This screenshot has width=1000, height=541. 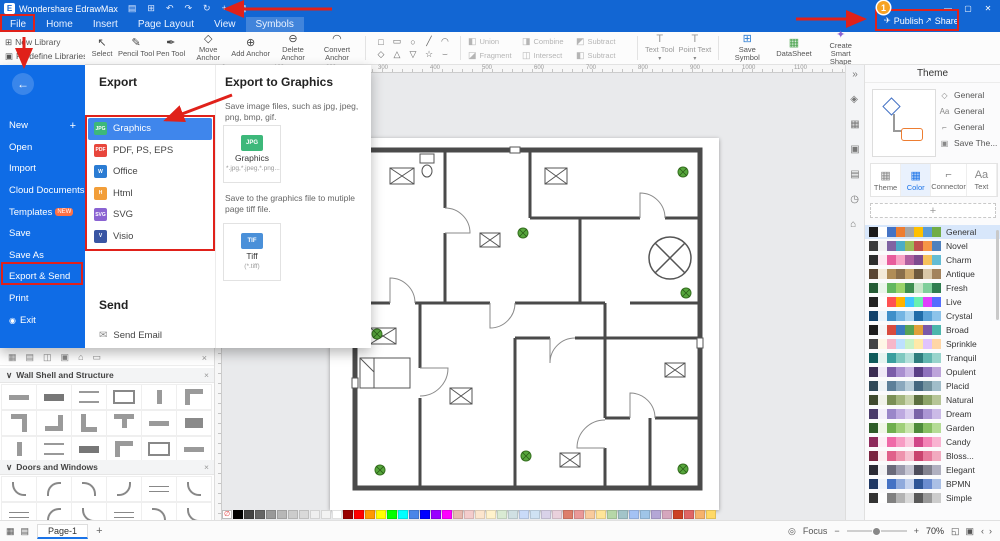 What do you see at coordinates (955, 531) in the screenshot?
I see `fit-view-icon: ◱` at bounding box center [955, 531].